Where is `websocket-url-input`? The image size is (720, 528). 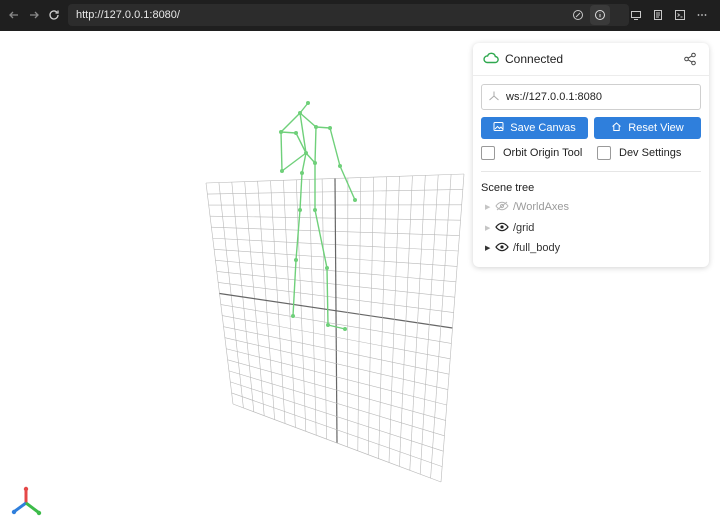 websocket-url-input is located at coordinates (596, 97).